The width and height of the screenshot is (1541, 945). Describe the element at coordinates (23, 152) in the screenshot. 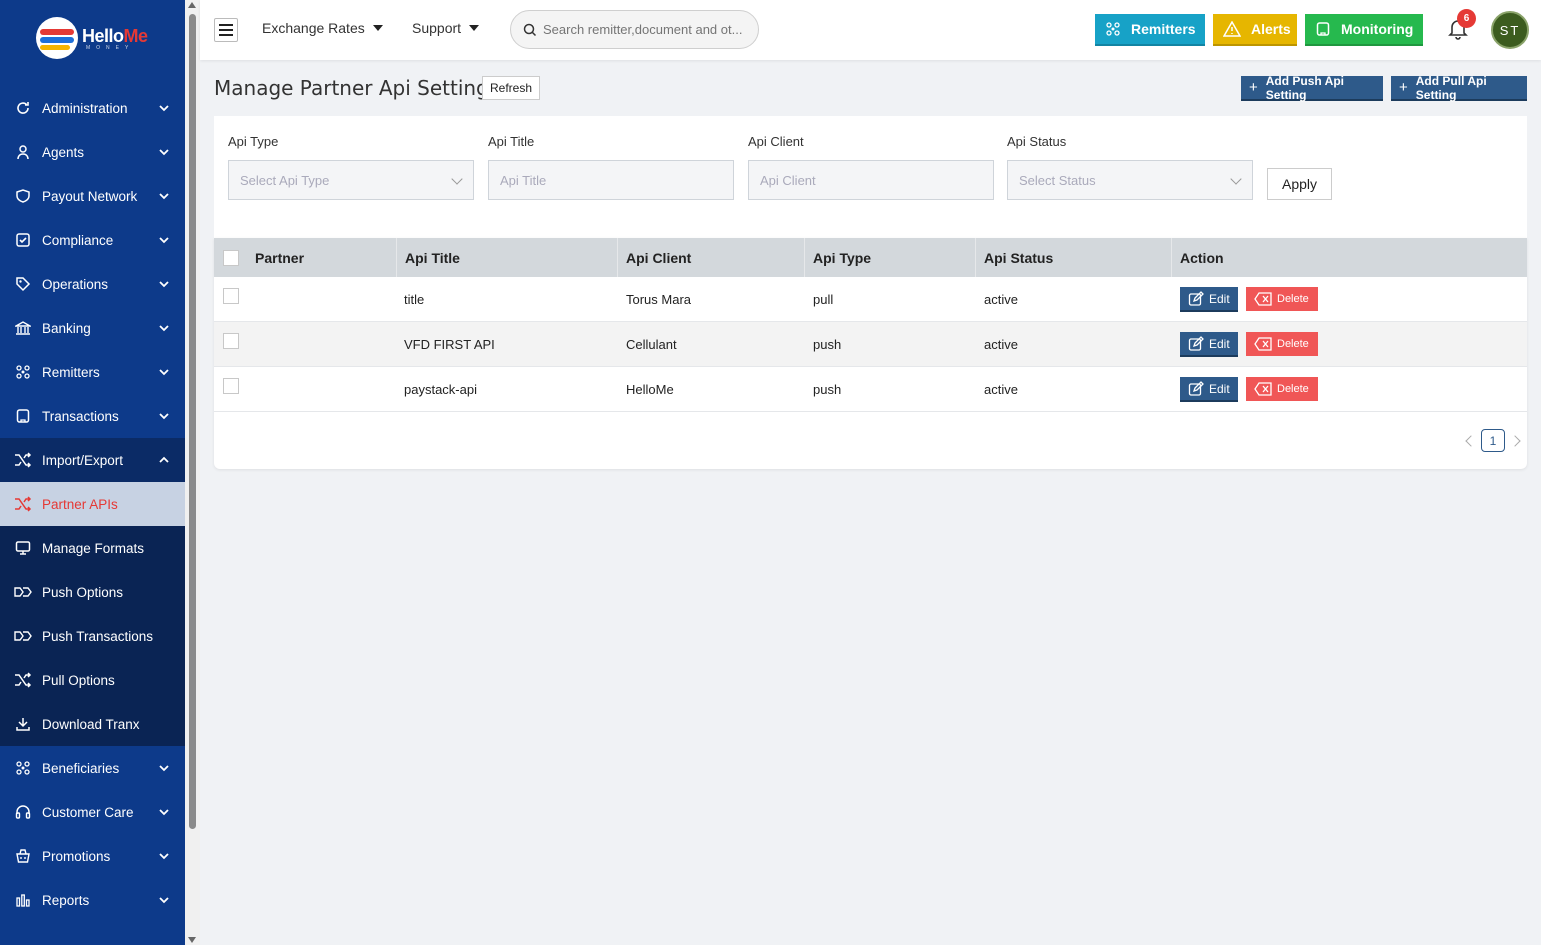

I see `user-icon` at that location.